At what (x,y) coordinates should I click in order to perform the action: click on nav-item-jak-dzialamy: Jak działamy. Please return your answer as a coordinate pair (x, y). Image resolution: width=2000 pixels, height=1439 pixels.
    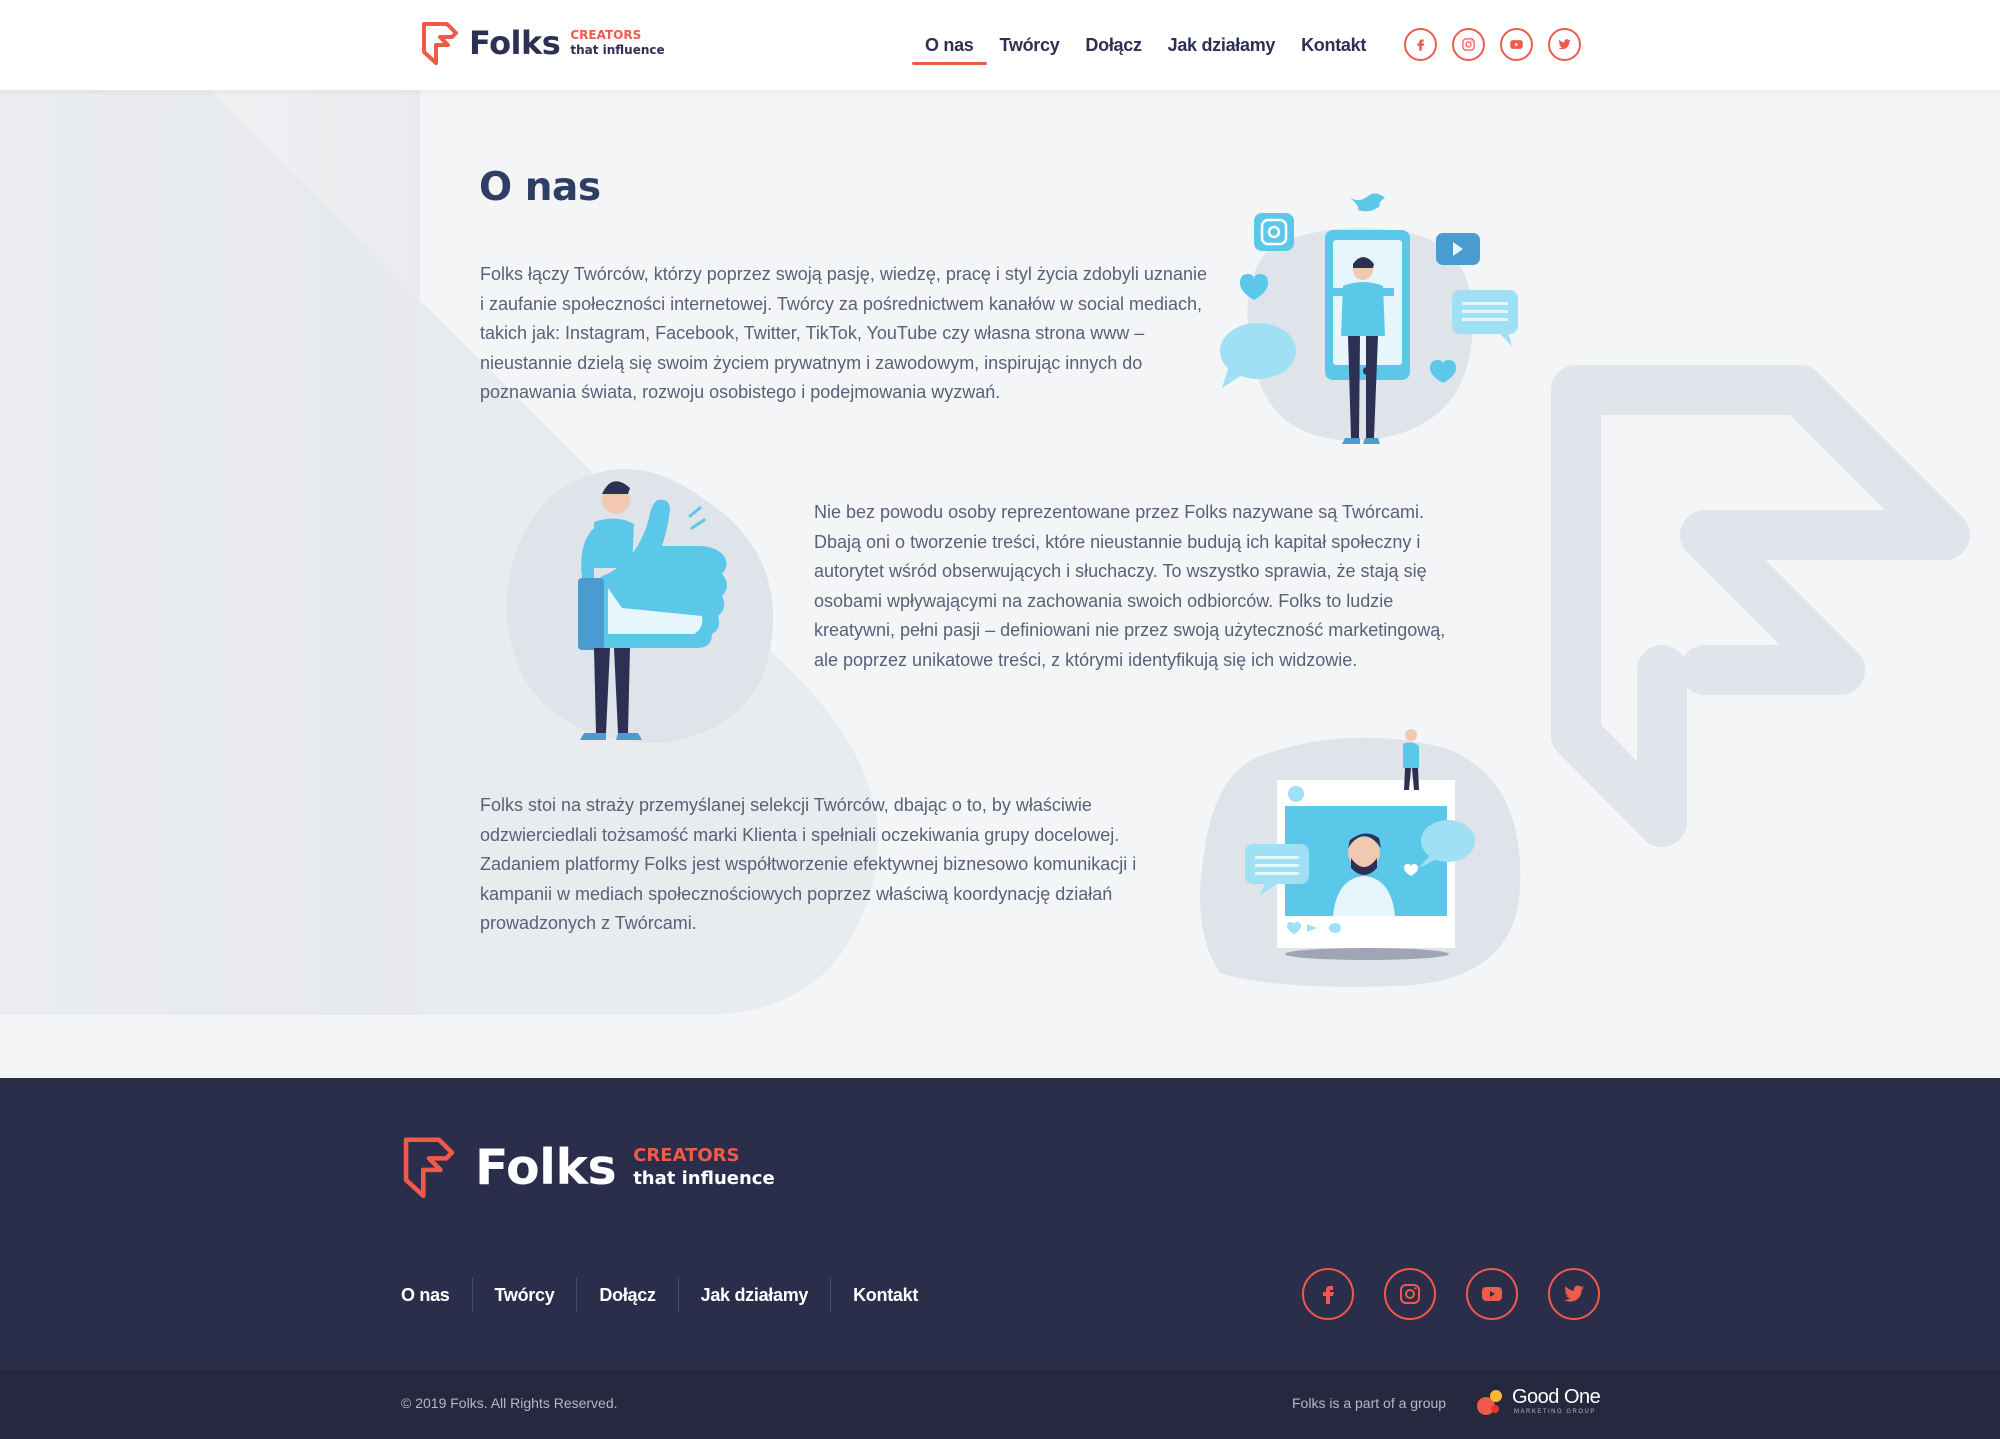
    Looking at the image, I should click on (1221, 45).